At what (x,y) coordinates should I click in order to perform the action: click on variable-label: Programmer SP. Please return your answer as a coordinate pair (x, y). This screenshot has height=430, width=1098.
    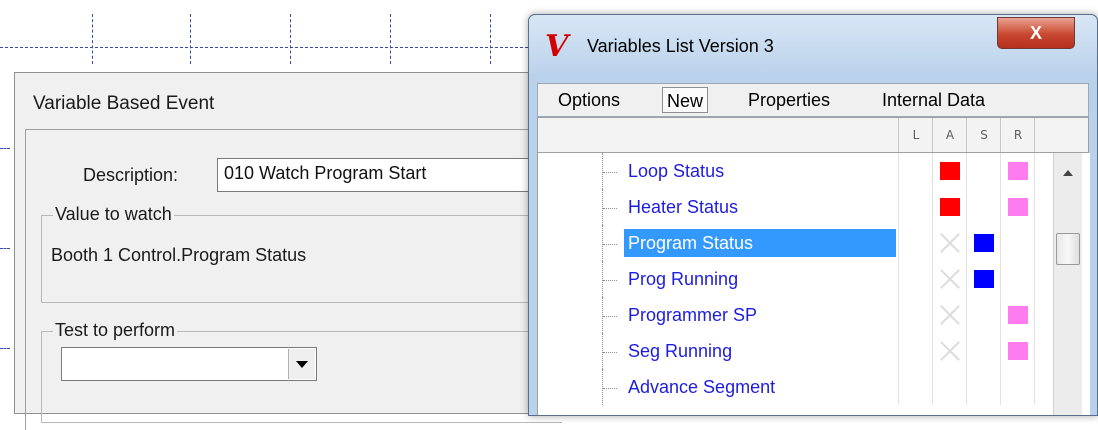
    Looking at the image, I should click on (693, 315).